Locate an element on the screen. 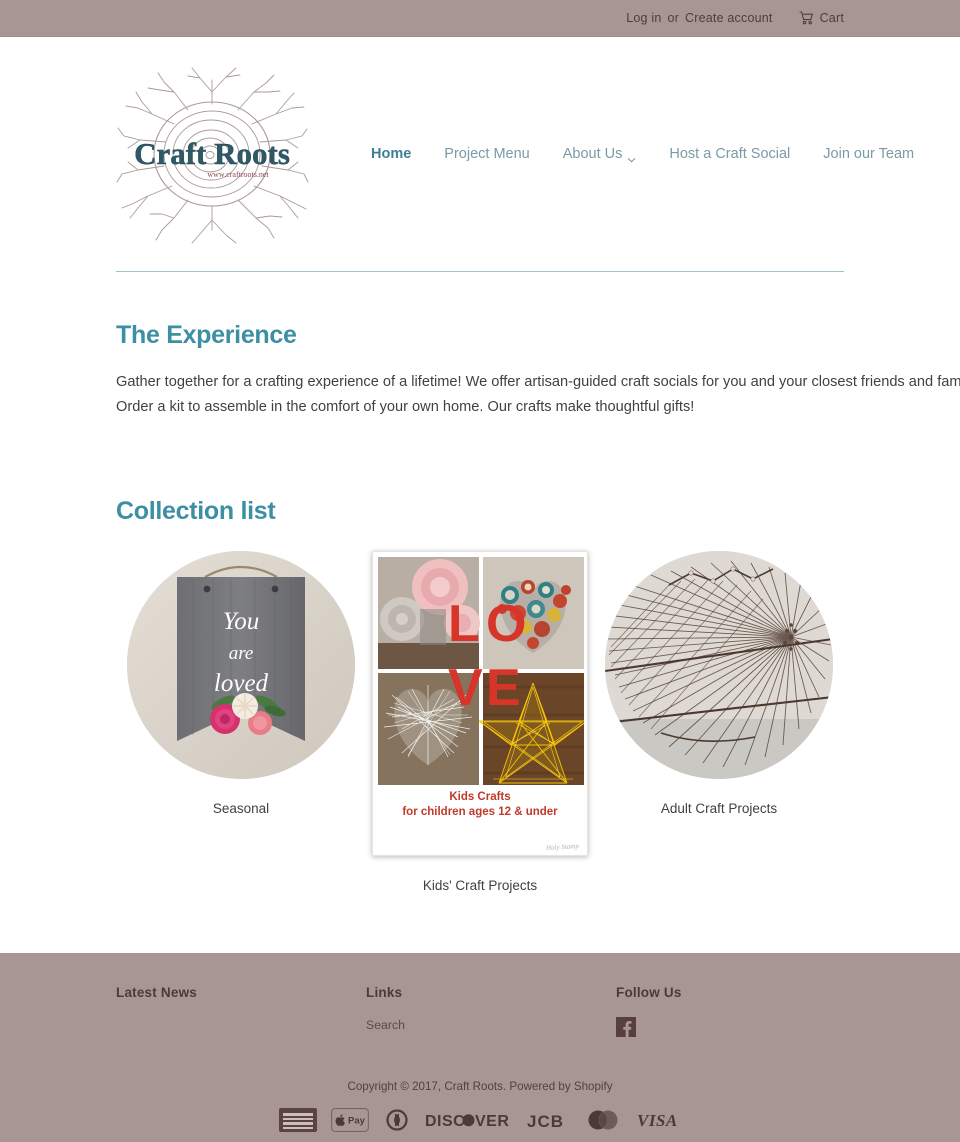 The width and height of the screenshot is (960, 1142). footer-column-follow-us: Follow Us is located at coordinates (730, 1013).